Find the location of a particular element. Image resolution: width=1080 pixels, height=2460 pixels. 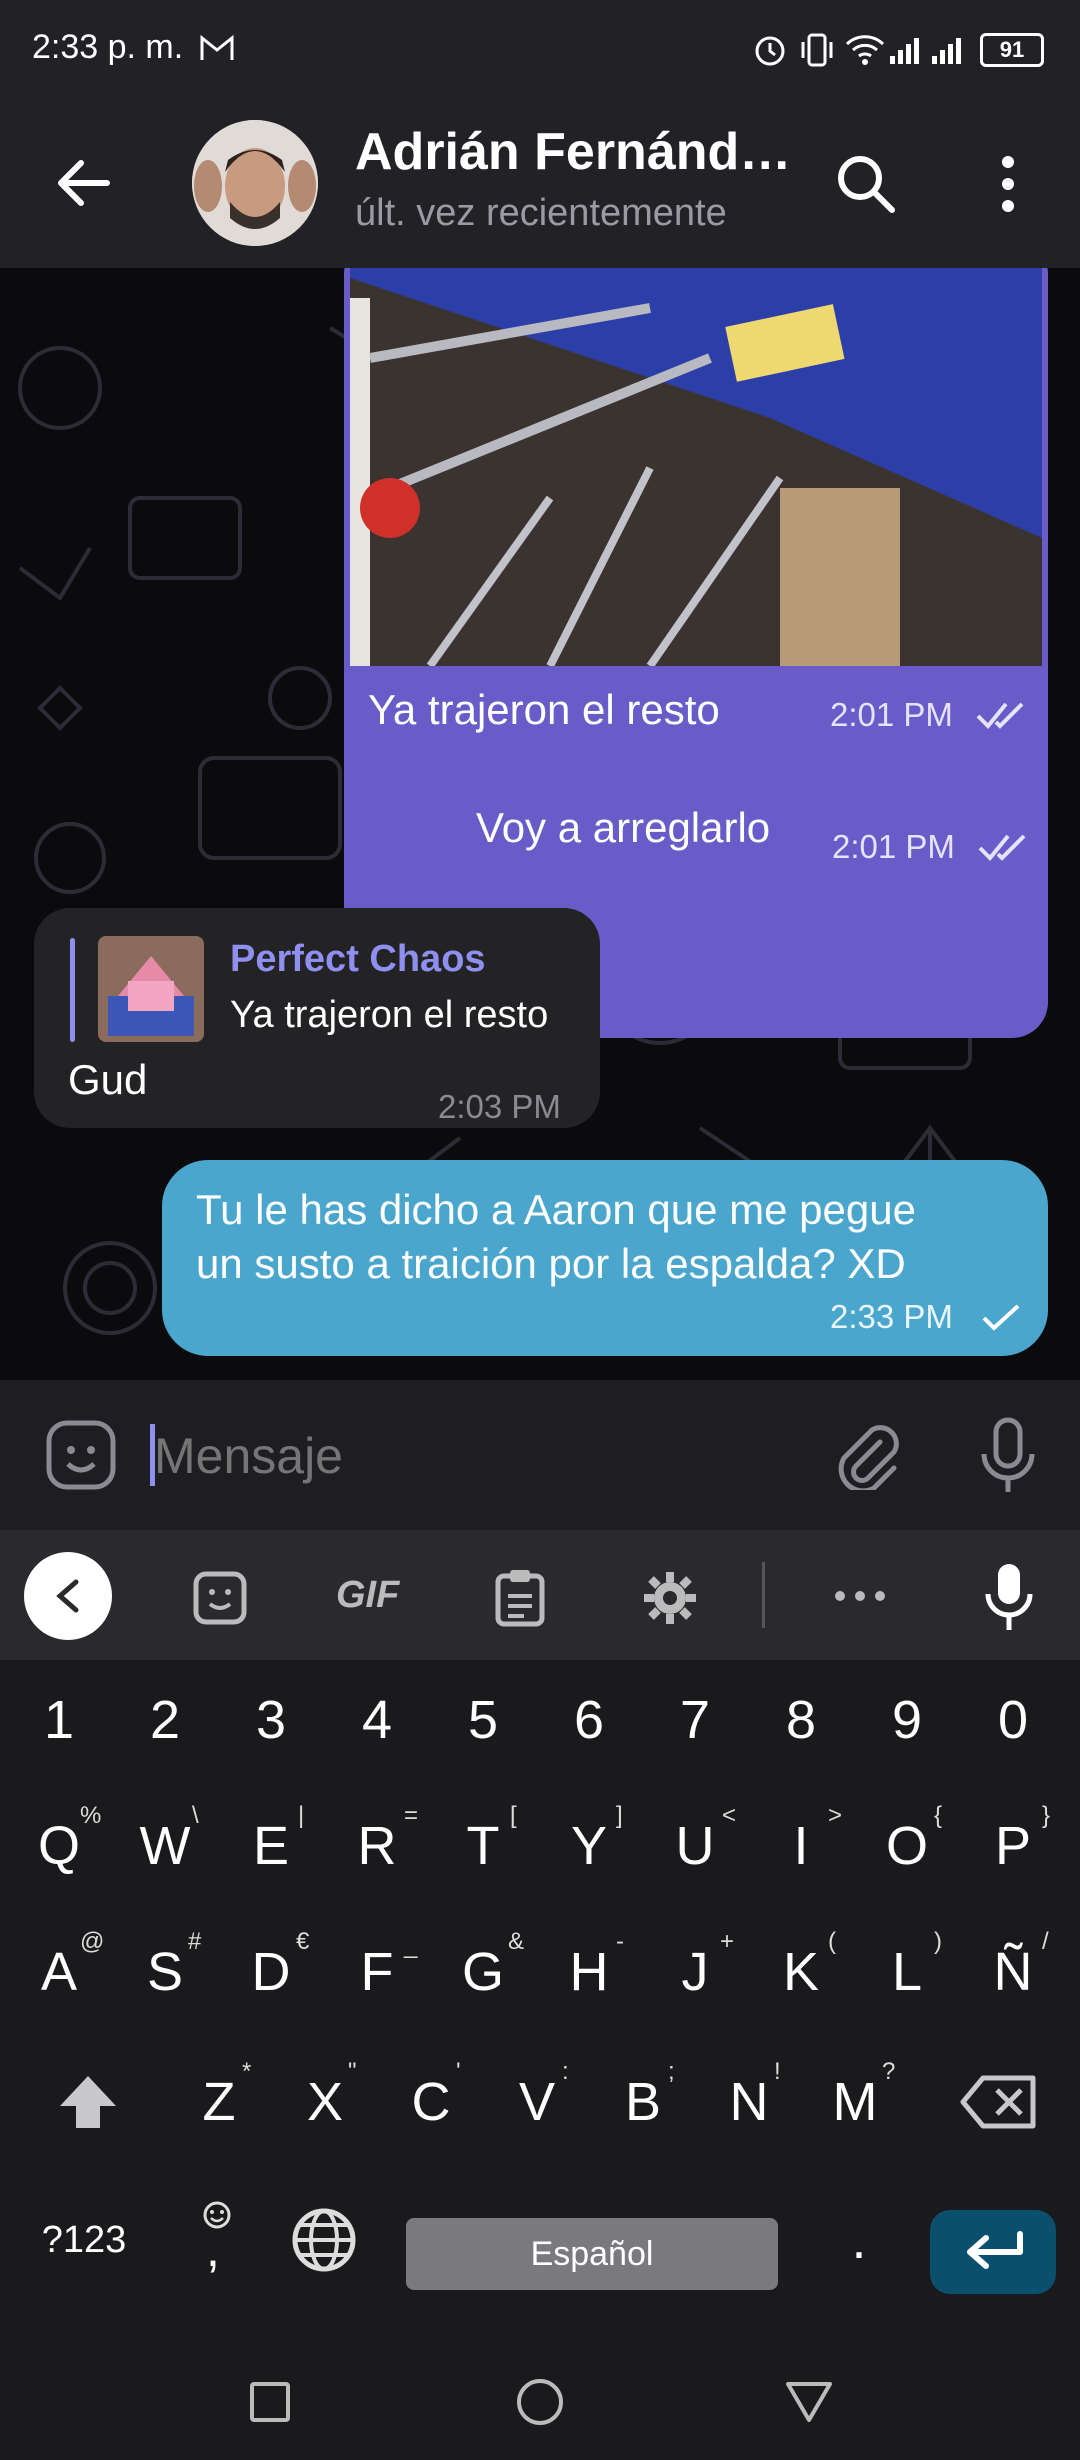

key-label: Y is located at coordinates (589, 1846).